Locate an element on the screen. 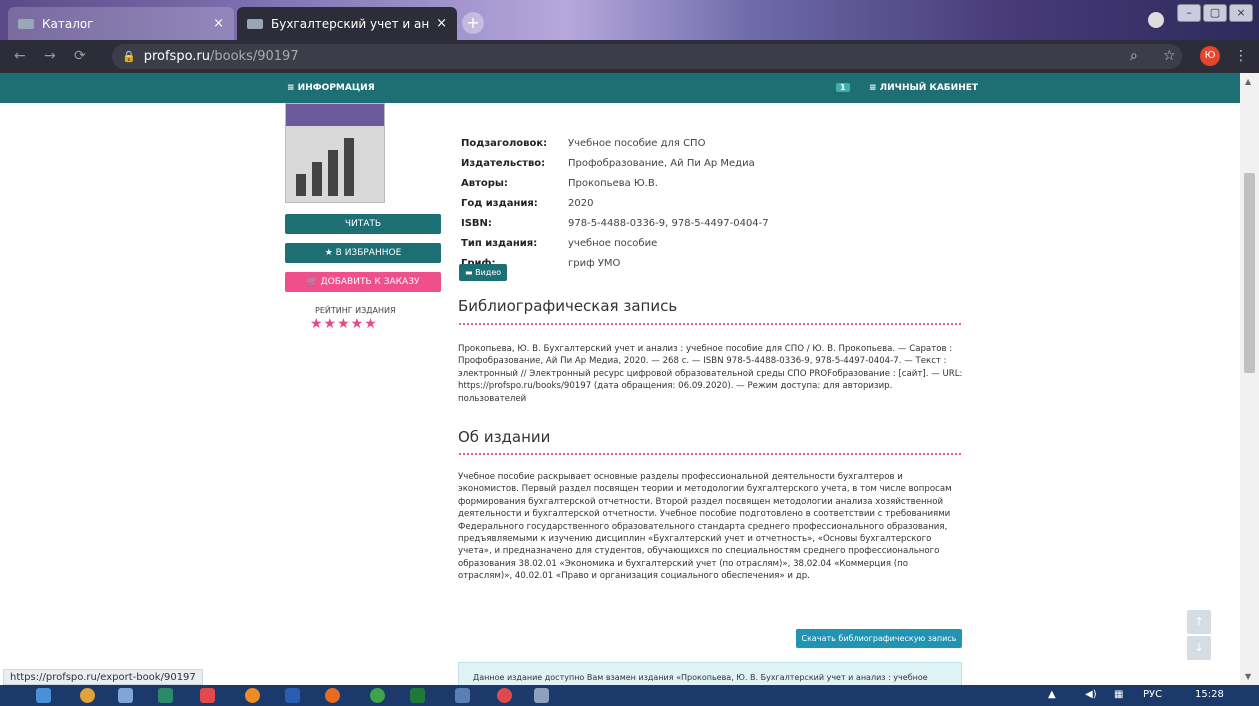 The width and height of the screenshot is (1259, 706). chrome-icon is located at coordinates (87, 695).